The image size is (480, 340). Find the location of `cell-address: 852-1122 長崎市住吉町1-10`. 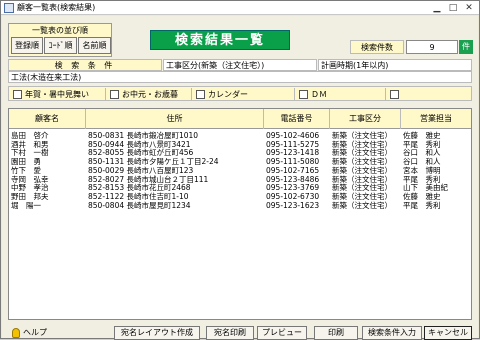

cell-address: 852-1122 長崎市住吉町1-10 is located at coordinates (138, 196).